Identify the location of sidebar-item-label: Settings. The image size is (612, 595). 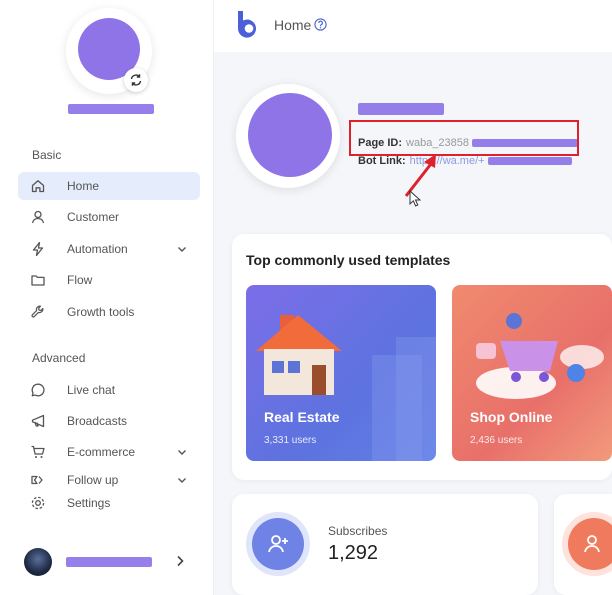
(89, 503).